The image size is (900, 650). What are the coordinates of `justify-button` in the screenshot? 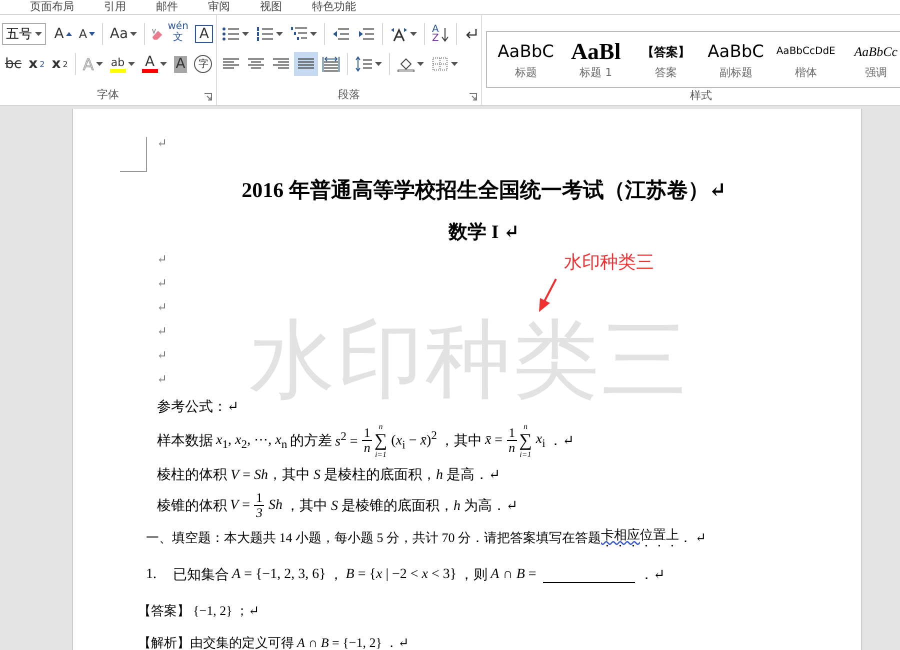 It's located at (306, 64).